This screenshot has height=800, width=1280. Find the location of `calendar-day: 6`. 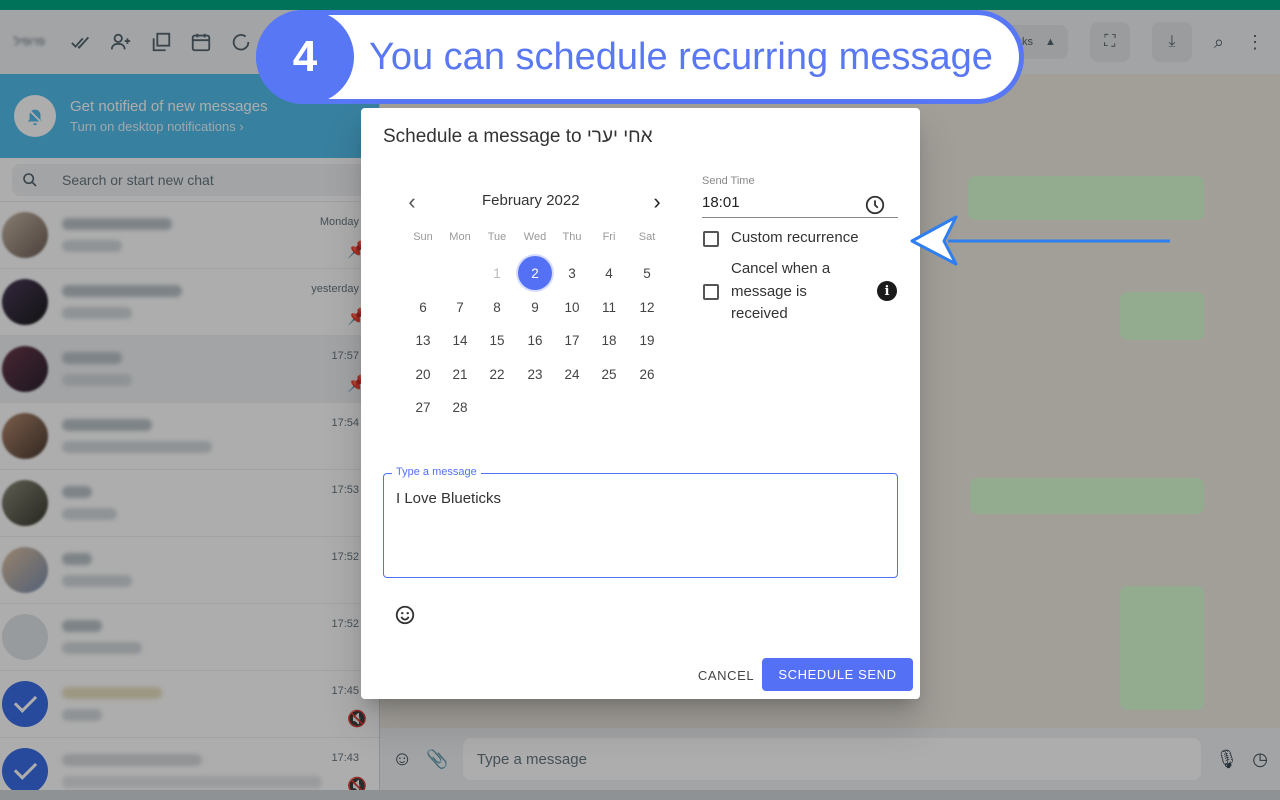

calendar-day: 6 is located at coordinates (423, 307).